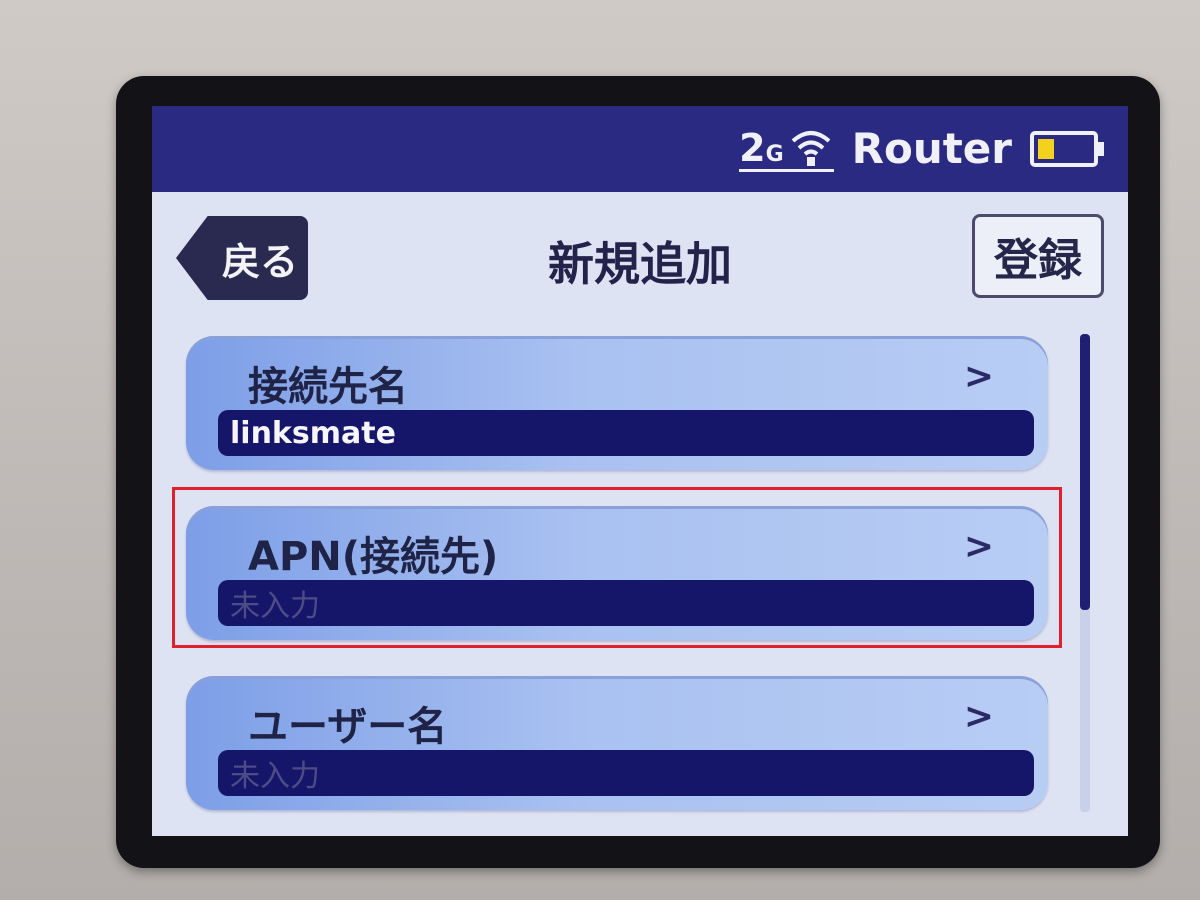 This screenshot has height=900, width=1200. I want to click on network-type: 2G, so click(761, 147).